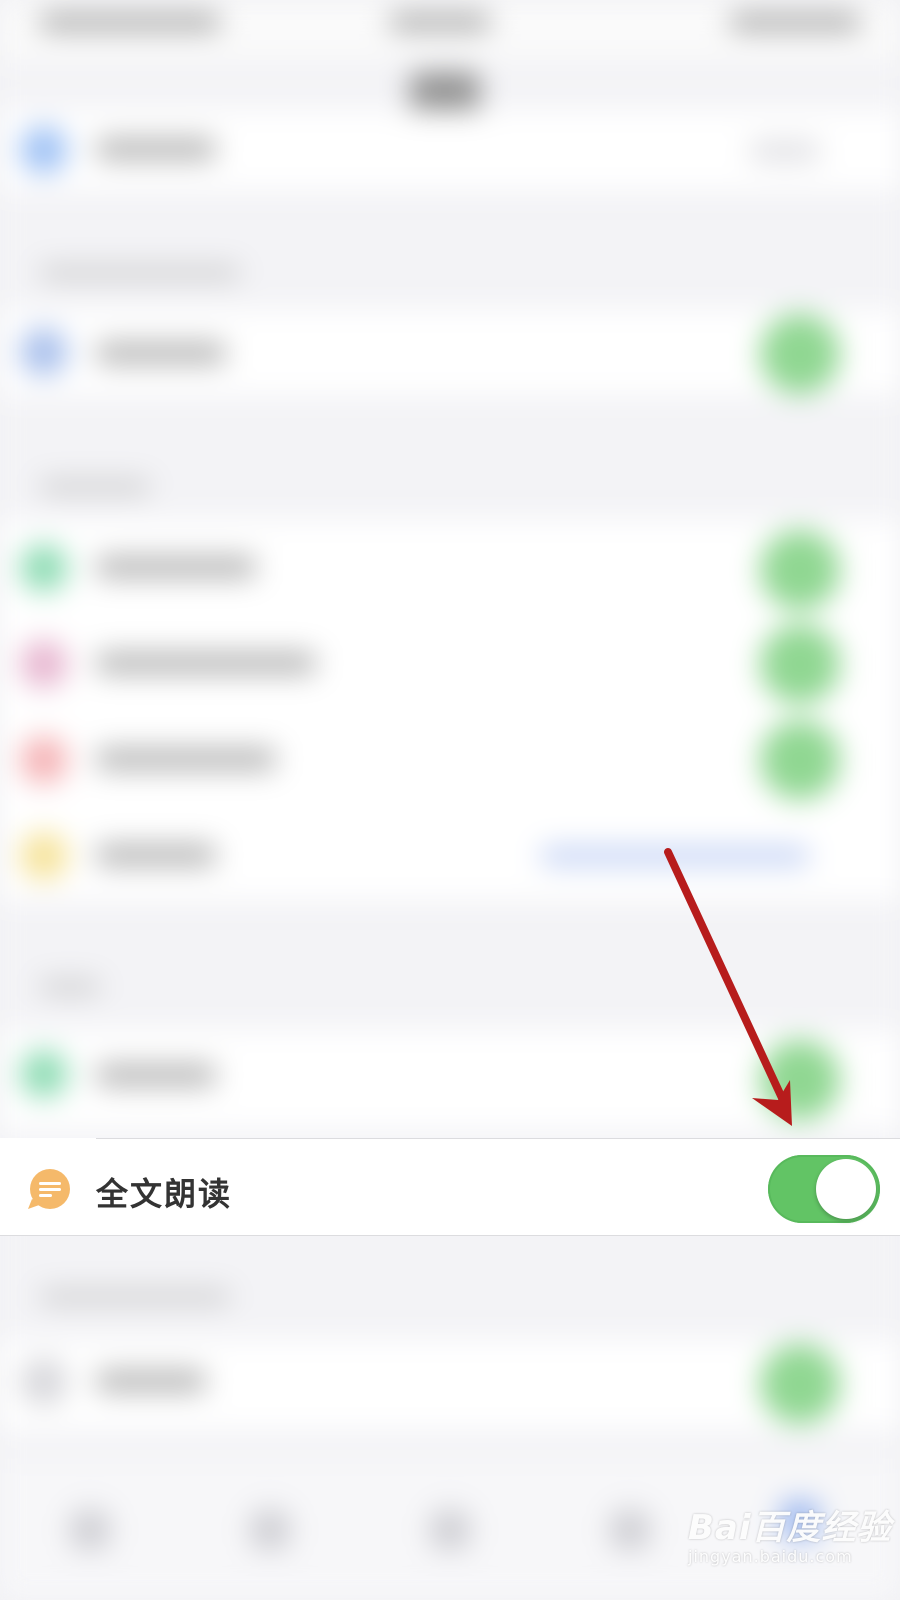 The image size is (900, 1600). I want to click on arrow-shaft, so click(725, 975).